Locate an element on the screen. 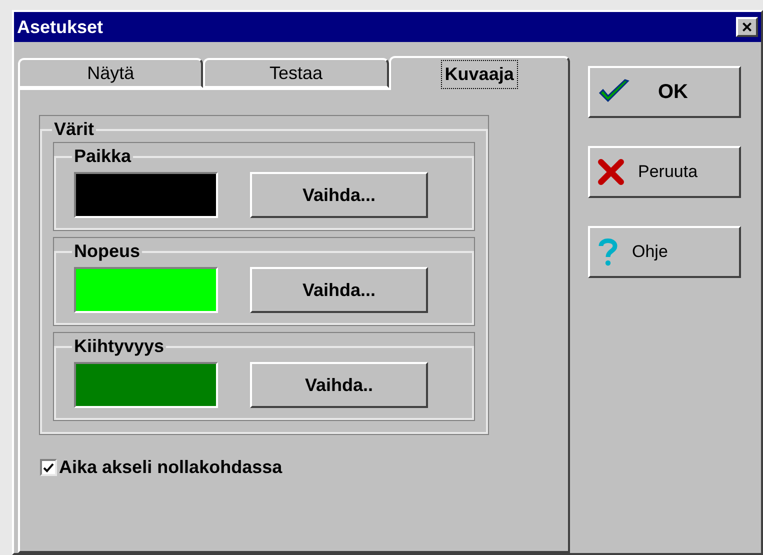 This screenshot has width=763, height=555. tab: Testaa is located at coordinates (296, 73).